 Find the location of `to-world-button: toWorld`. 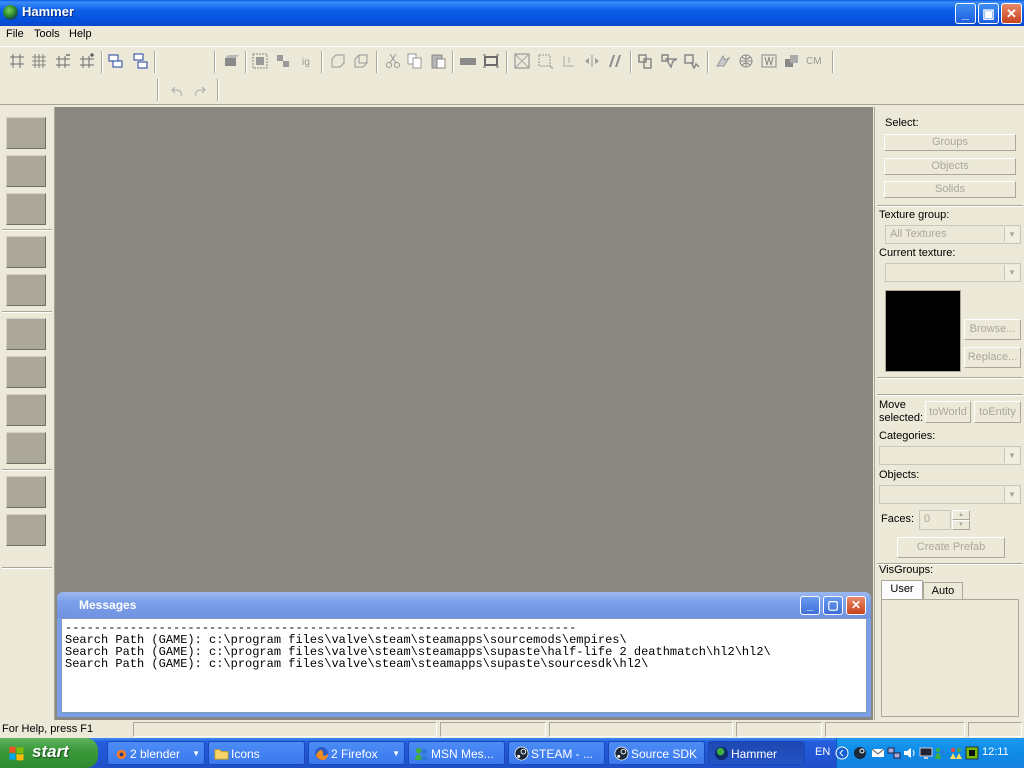

to-world-button: toWorld is located at coordinates (948, 412).